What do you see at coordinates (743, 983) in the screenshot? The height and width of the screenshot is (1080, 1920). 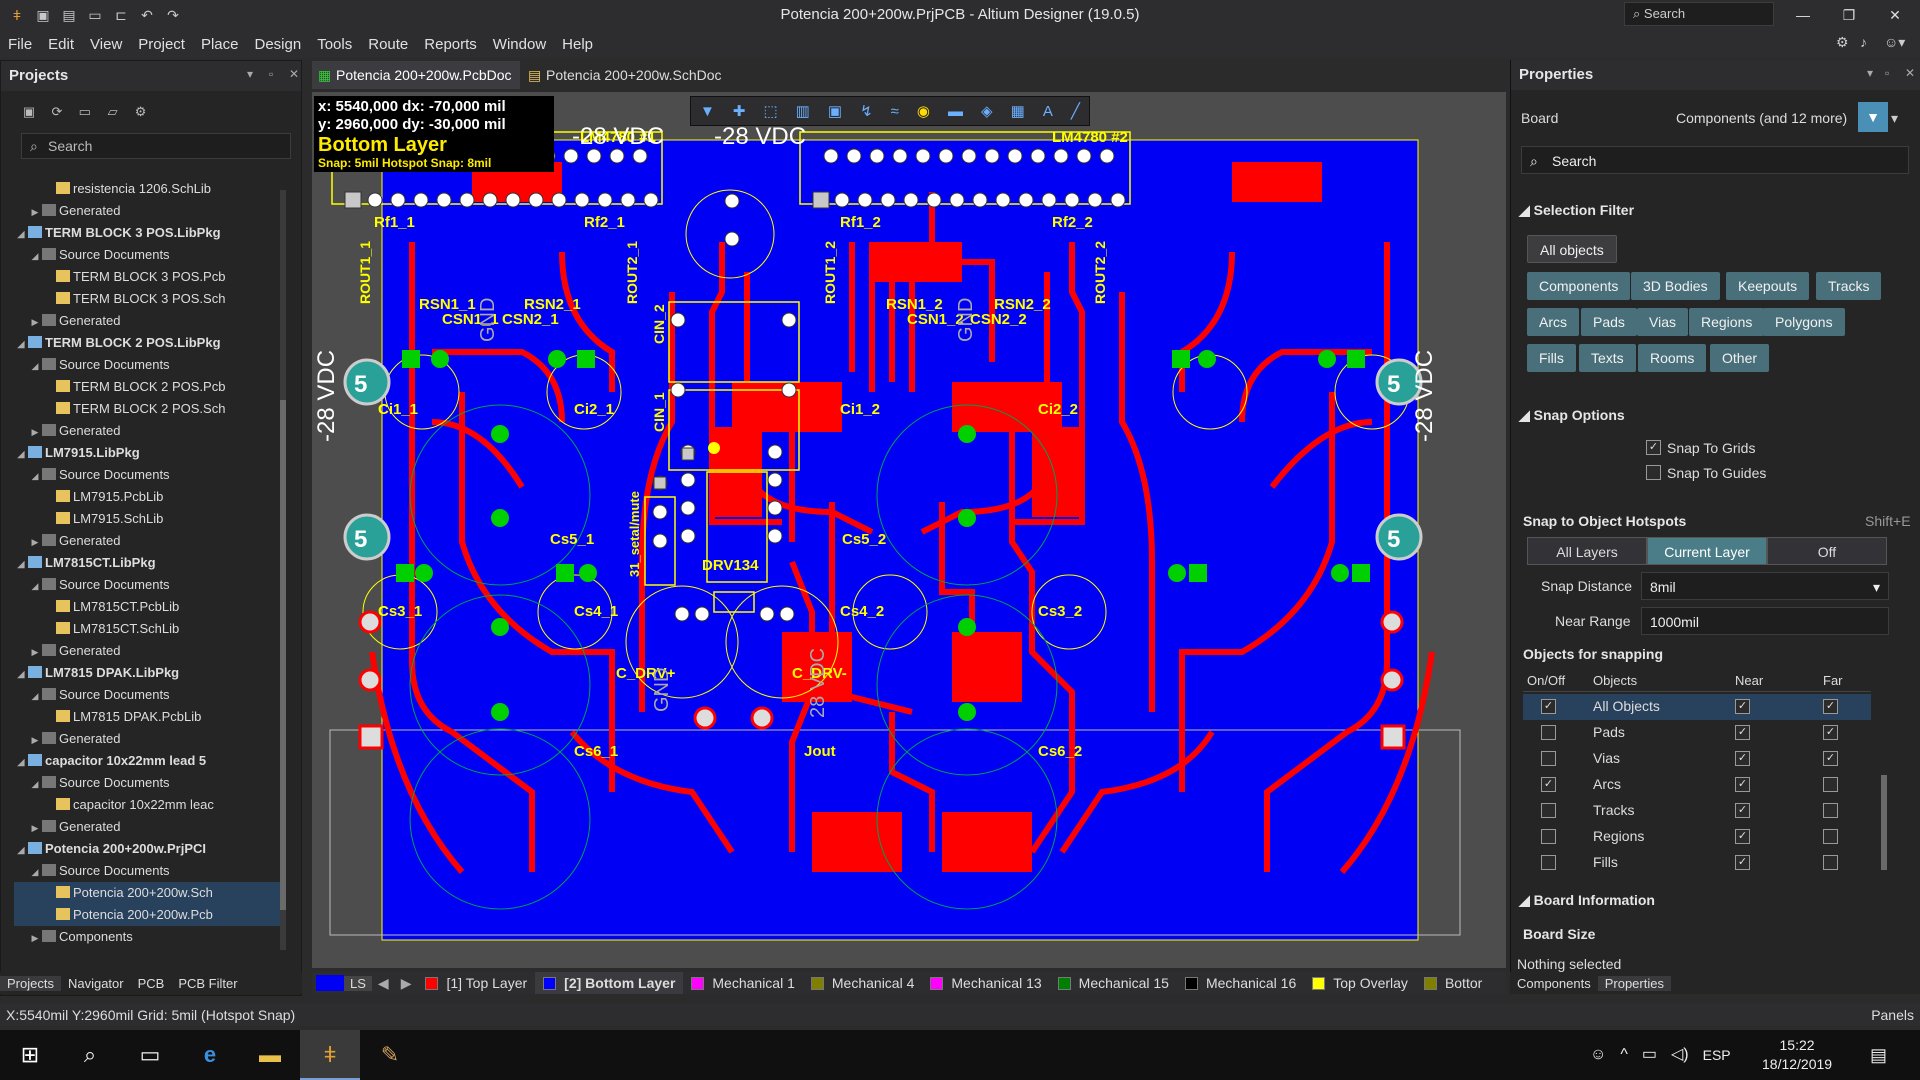 I see `layer-tab: Mechanical 1` at bounding box center [743, 983].